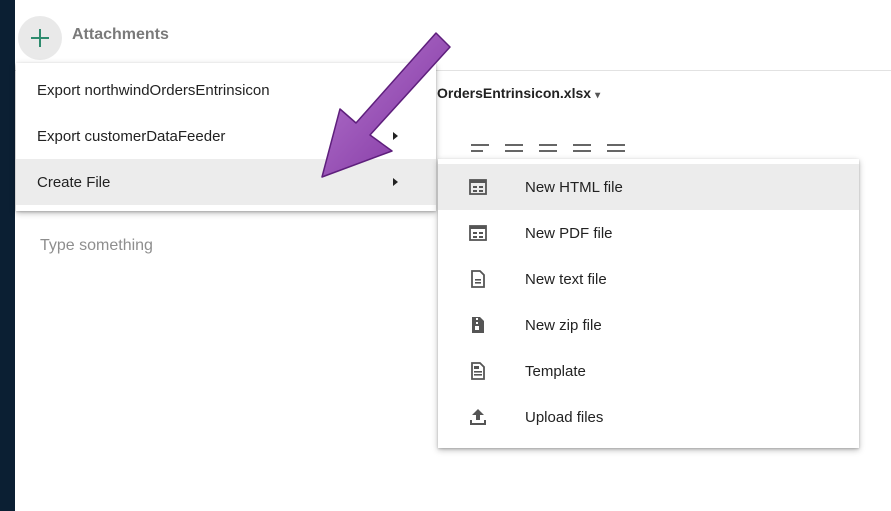 The image size is (891, 511). I want to click on attachments-row: Attachments, so click(453, 35).